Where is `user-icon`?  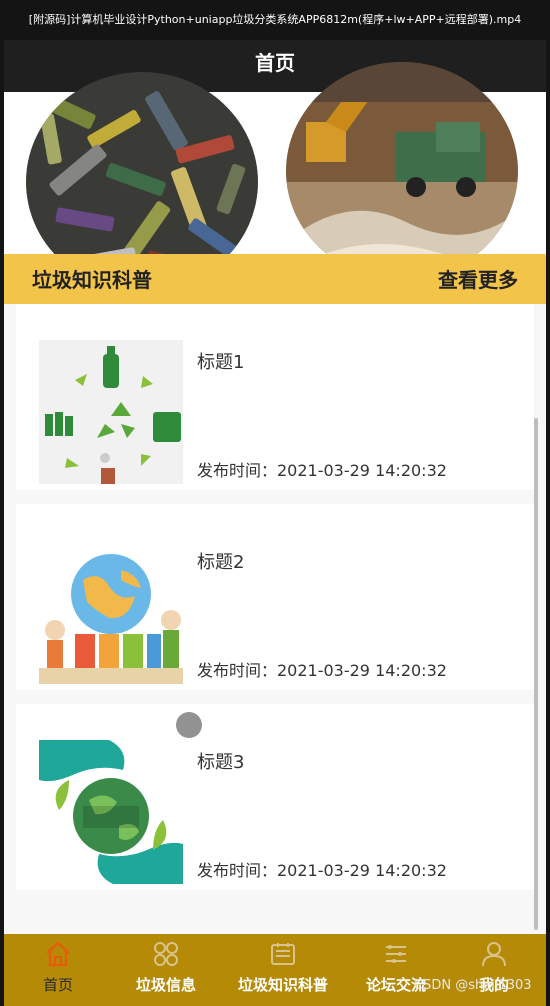 user-icon is located at coordinates (494, 954).